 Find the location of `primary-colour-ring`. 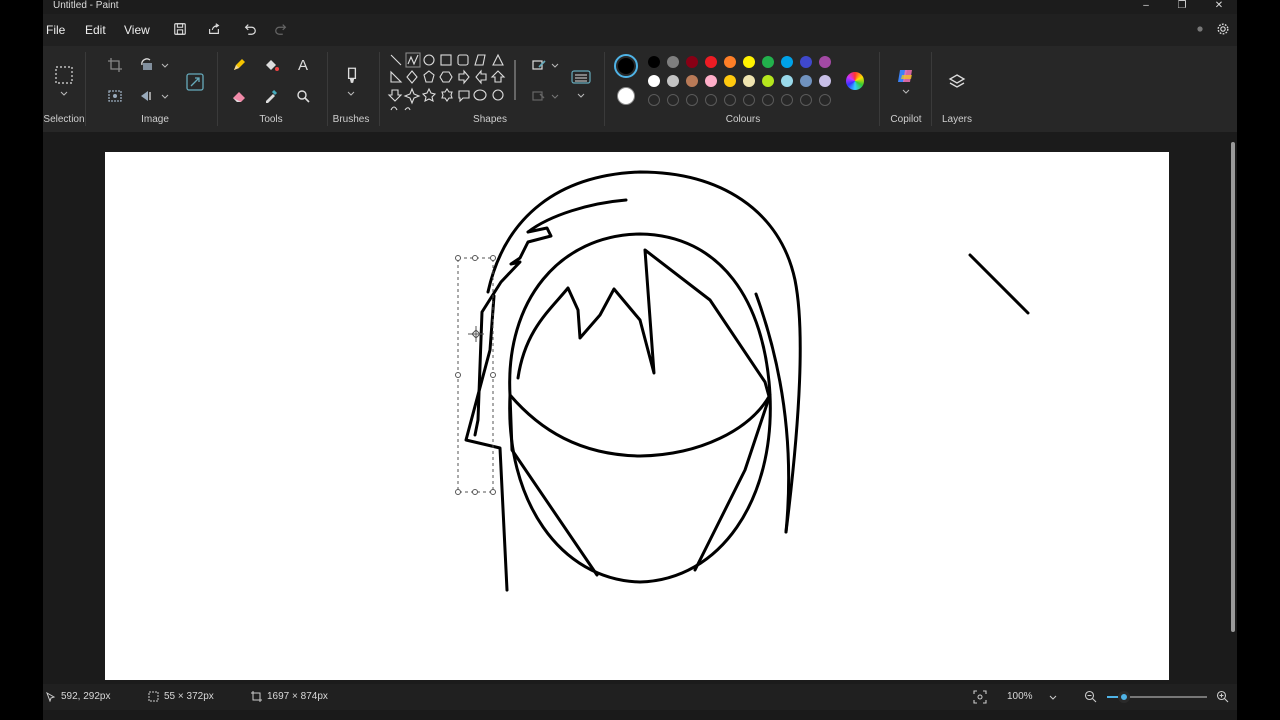

primary-colour-ring is located at coordinates (626, 66).